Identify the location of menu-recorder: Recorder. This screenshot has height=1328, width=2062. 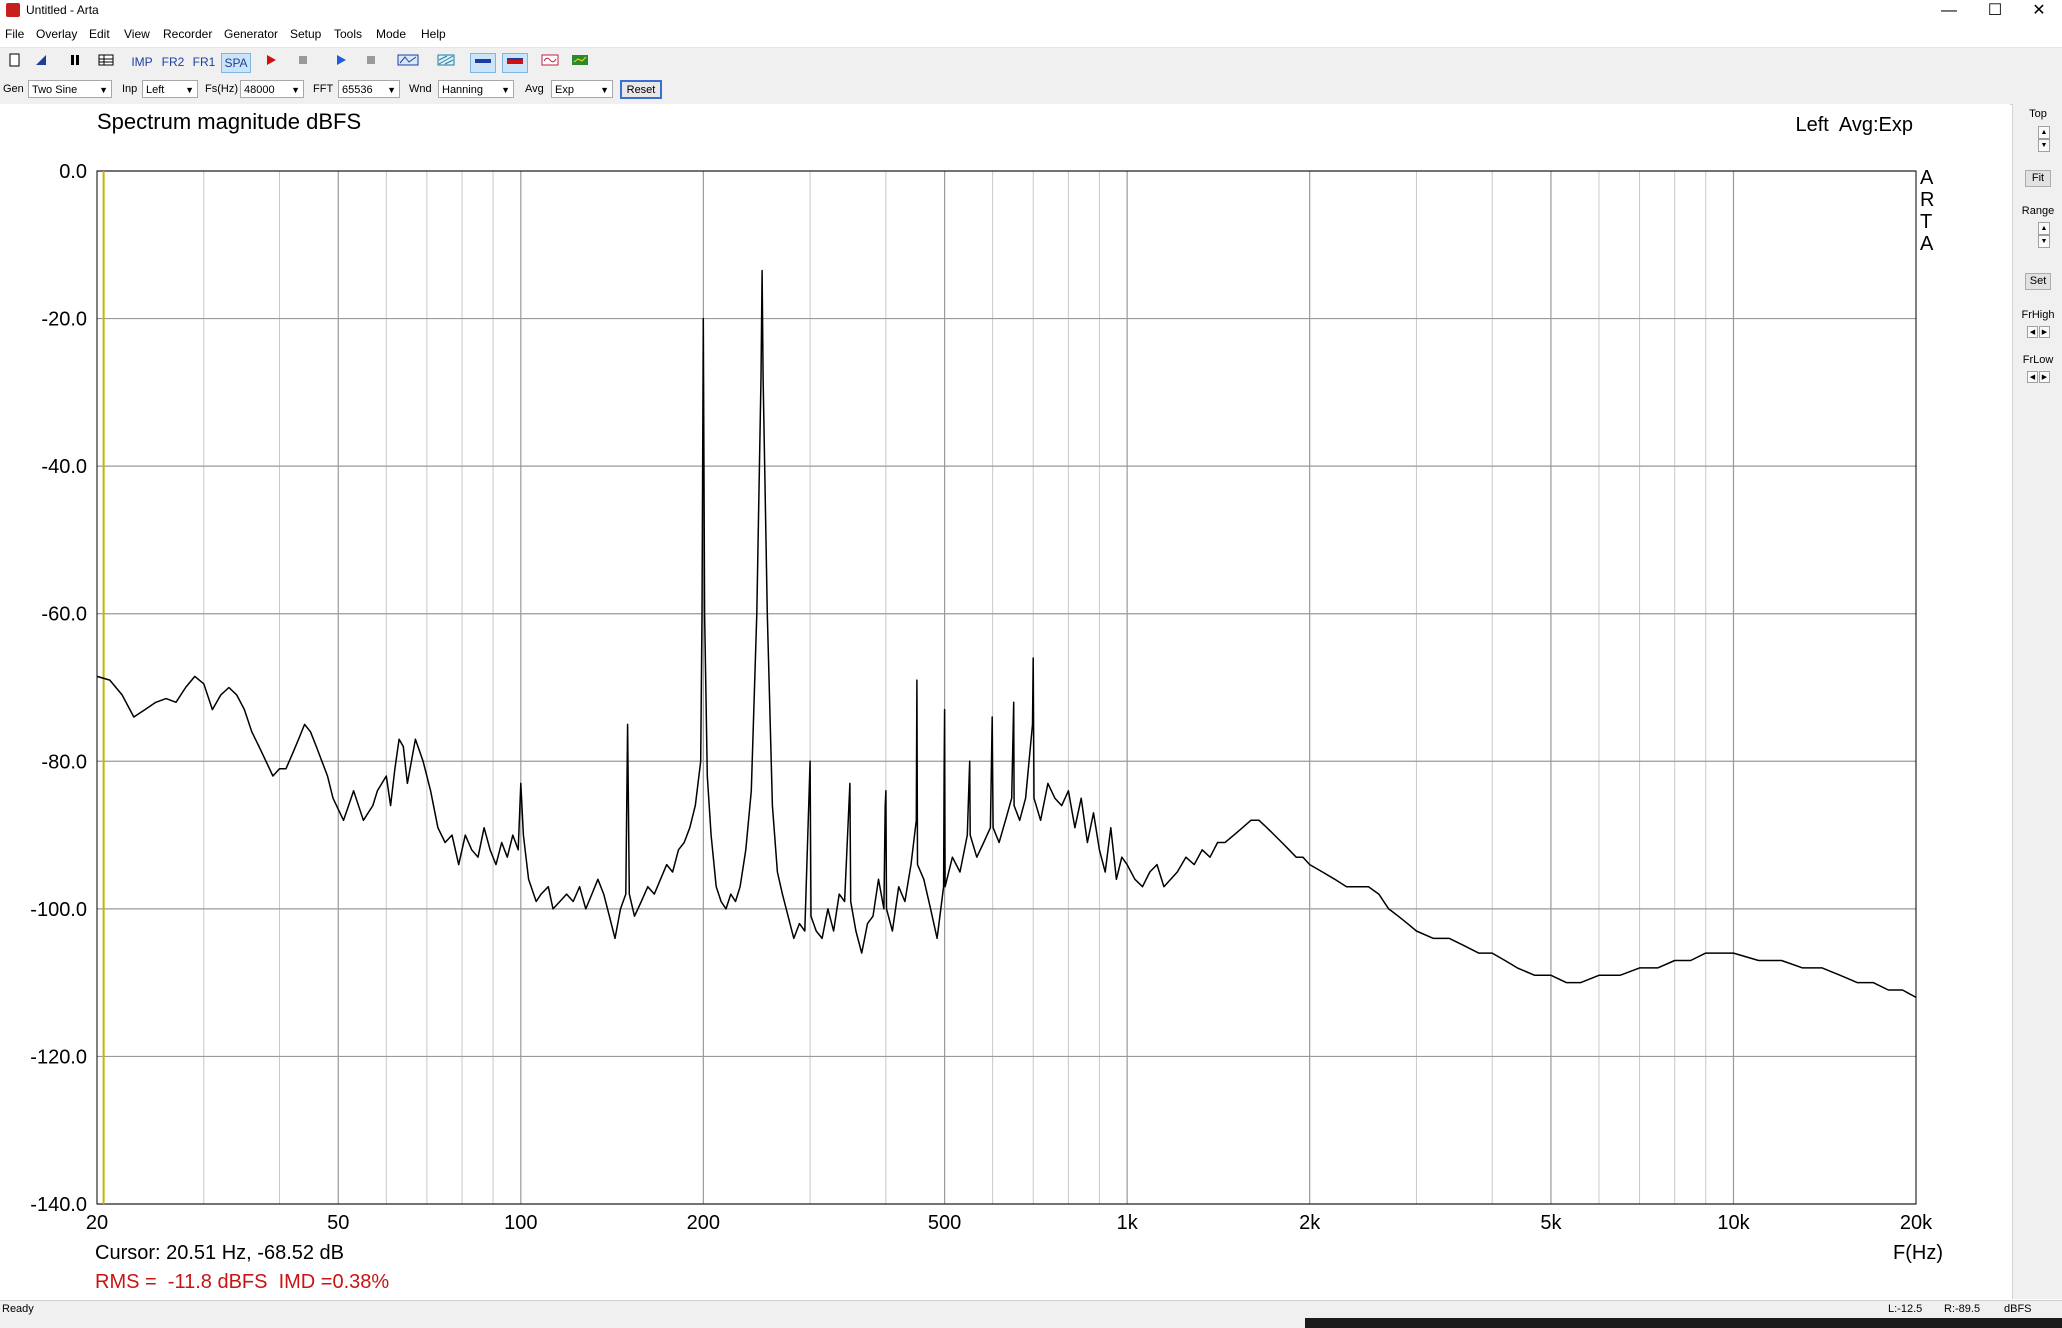
(187, 34).